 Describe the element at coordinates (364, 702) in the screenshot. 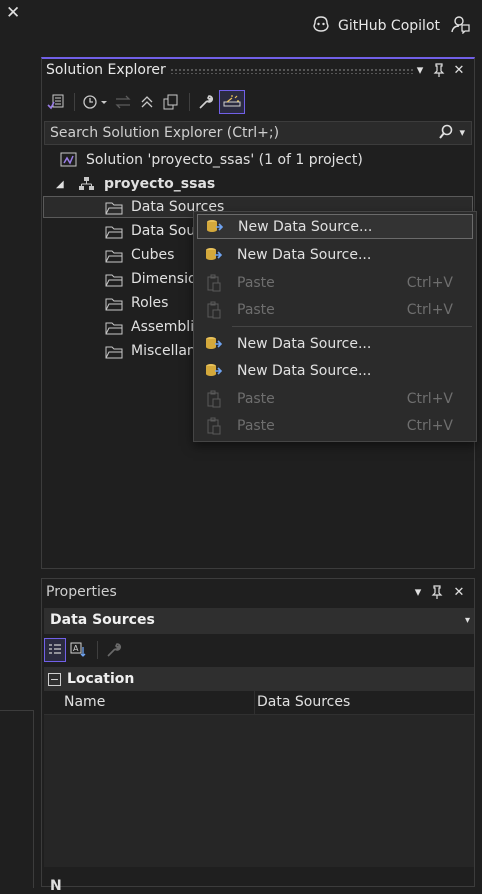

I see `property-value: Data Sources` at that location.